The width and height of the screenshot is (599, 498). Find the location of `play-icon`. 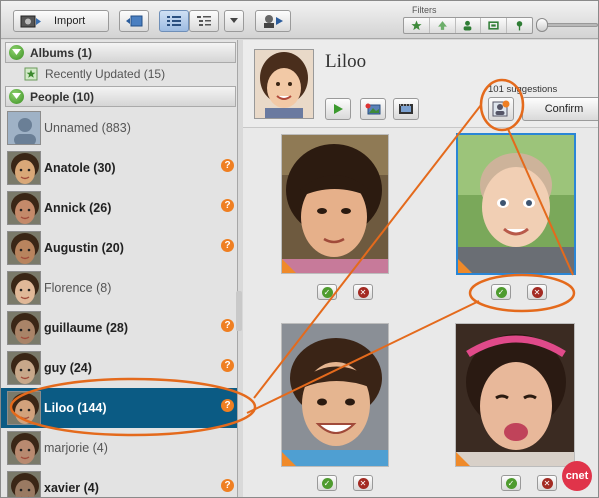

play-icon is located at coordinates (338, 109).